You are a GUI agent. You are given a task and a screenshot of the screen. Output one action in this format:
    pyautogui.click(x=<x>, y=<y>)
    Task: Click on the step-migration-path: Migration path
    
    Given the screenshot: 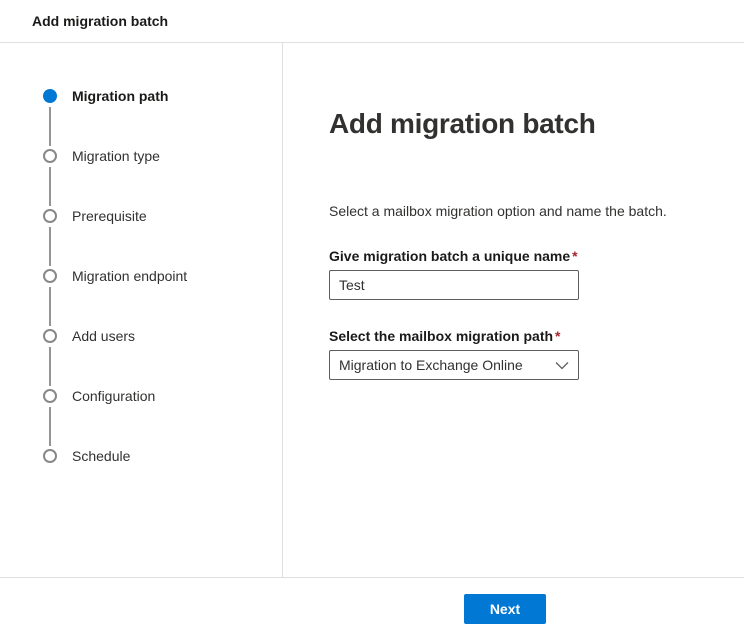 What is the action you would take?
    pyautogui.click(x=141, y=119)
    